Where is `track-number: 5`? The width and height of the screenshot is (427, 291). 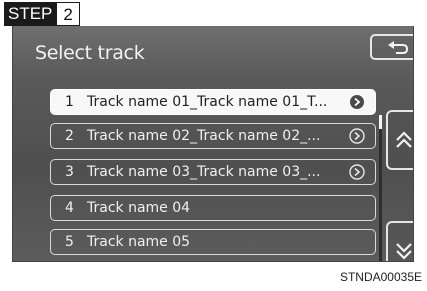
track-number: 5 is located at coordinates (69, 242).